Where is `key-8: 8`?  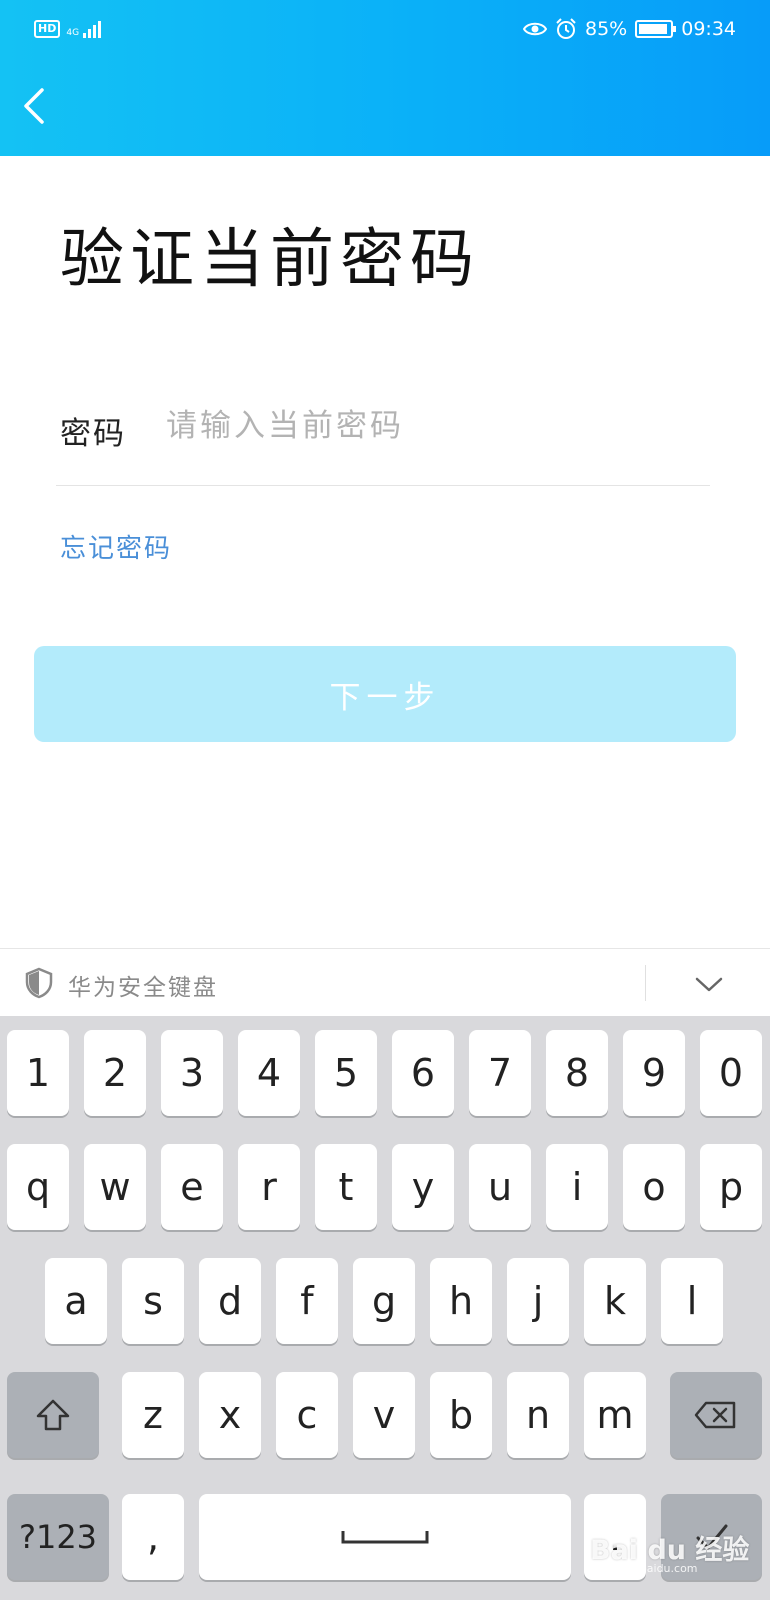
key-8: 8 is located at coordinates (577, 1073).